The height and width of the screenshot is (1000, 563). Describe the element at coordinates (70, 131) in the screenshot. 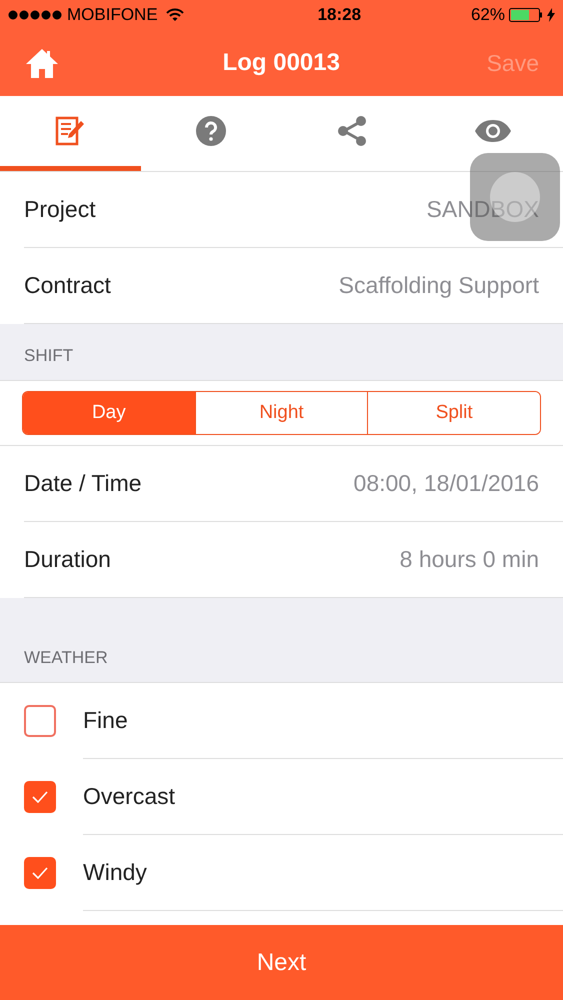

I see `form-edit-icon` at that location.